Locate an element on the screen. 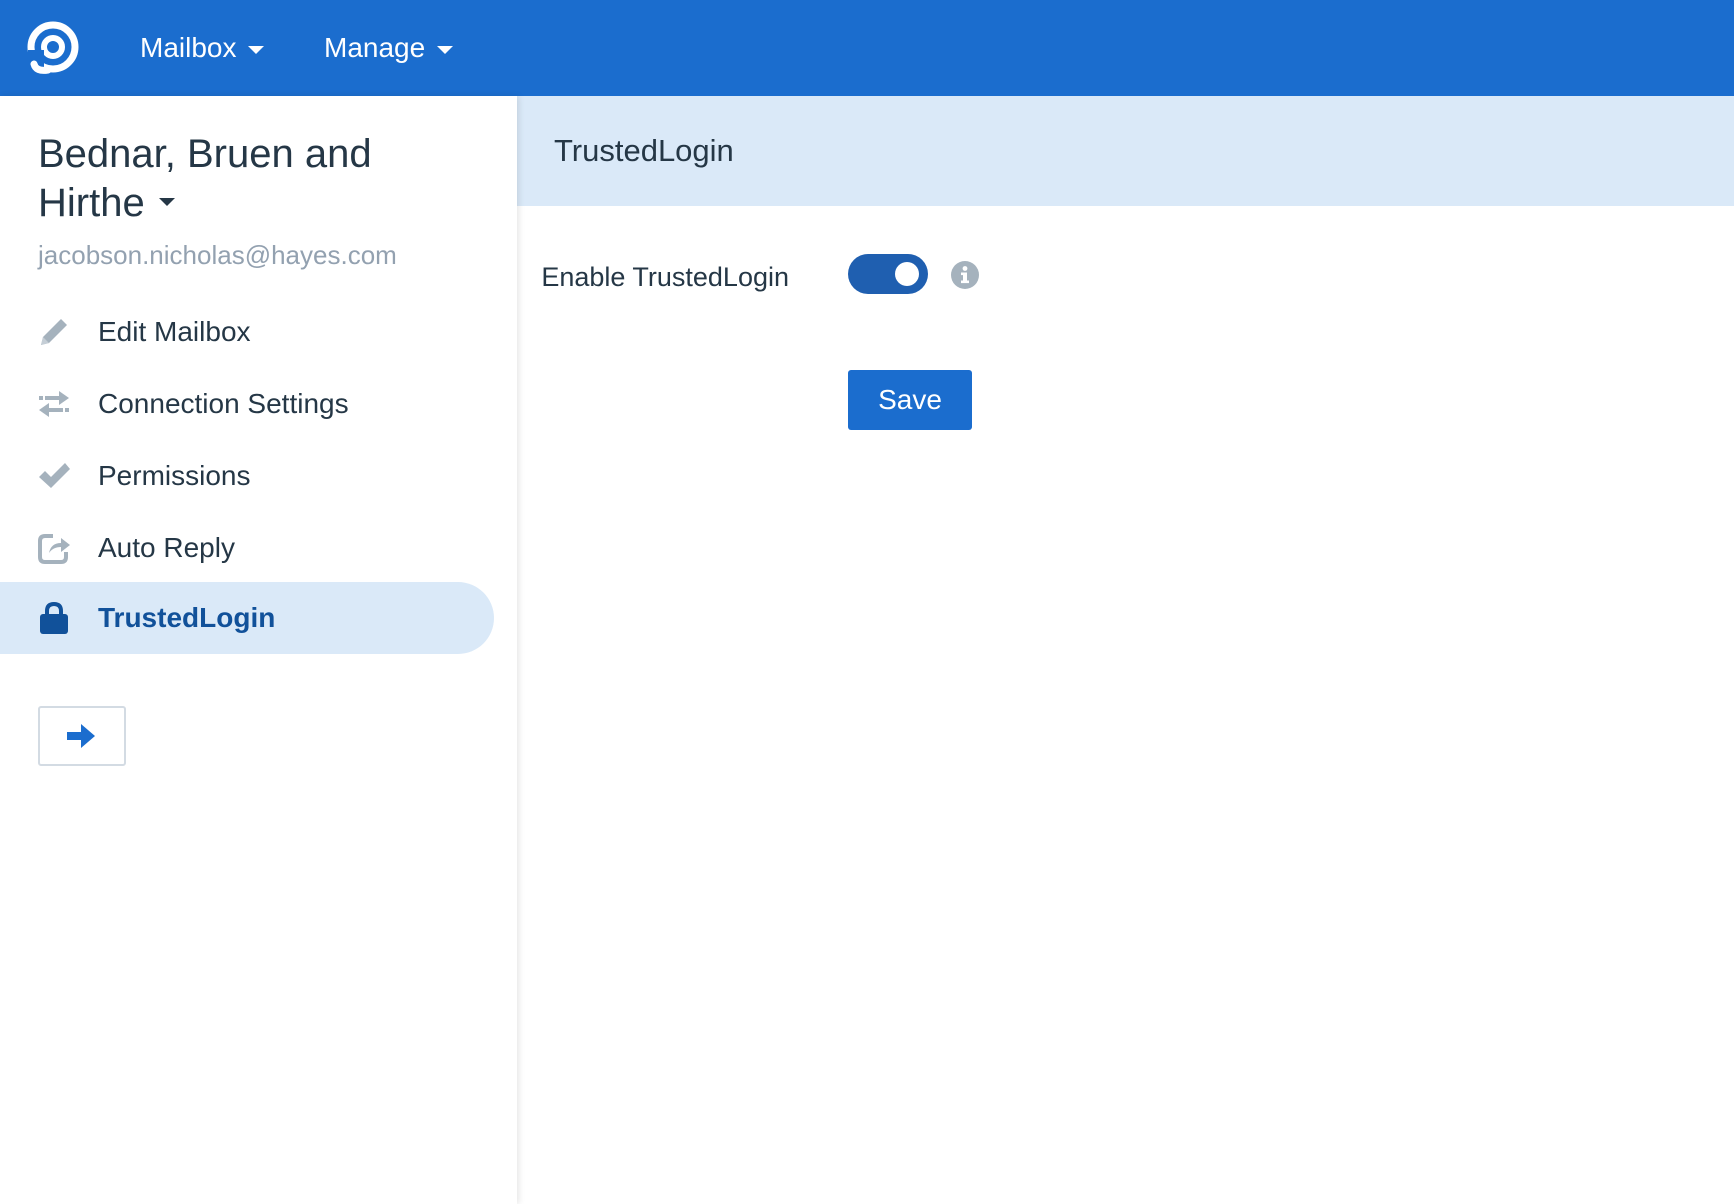 This screenshot has height=1204, width=1734. nav-menu-manage: Manage is located at coordinates (389, 48).